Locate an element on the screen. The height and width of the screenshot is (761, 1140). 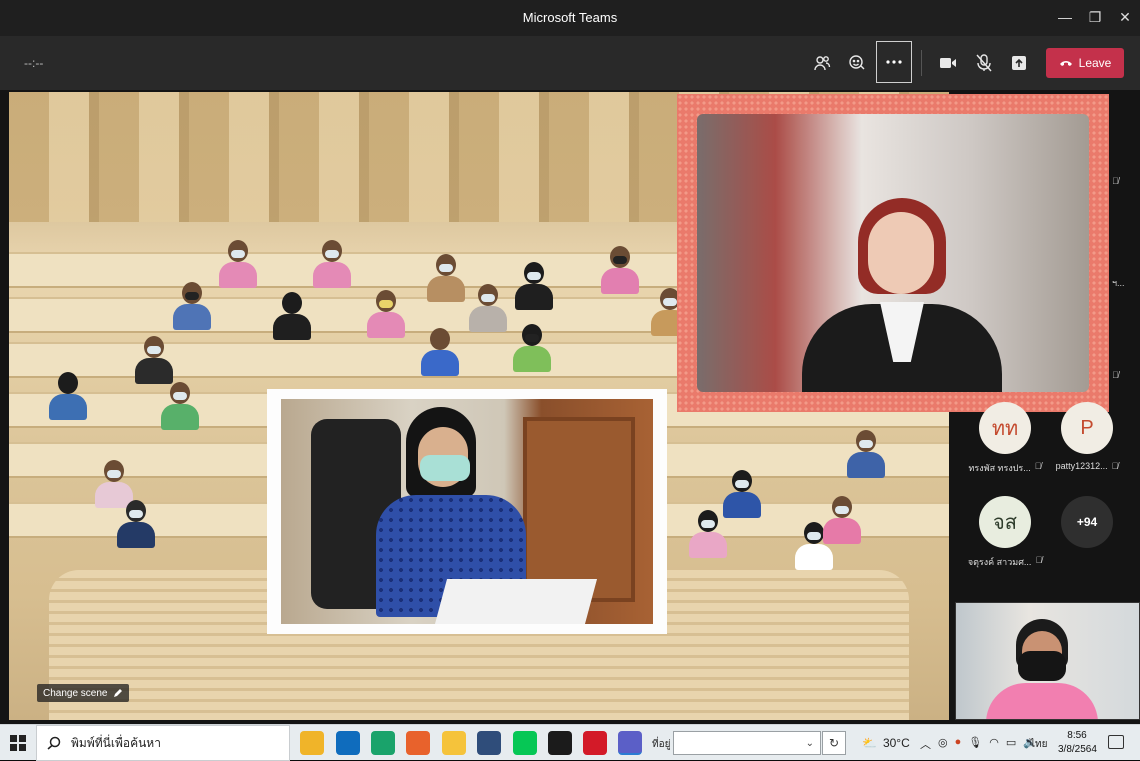
input-language: ไทย is located at coordinates (1038, 744).